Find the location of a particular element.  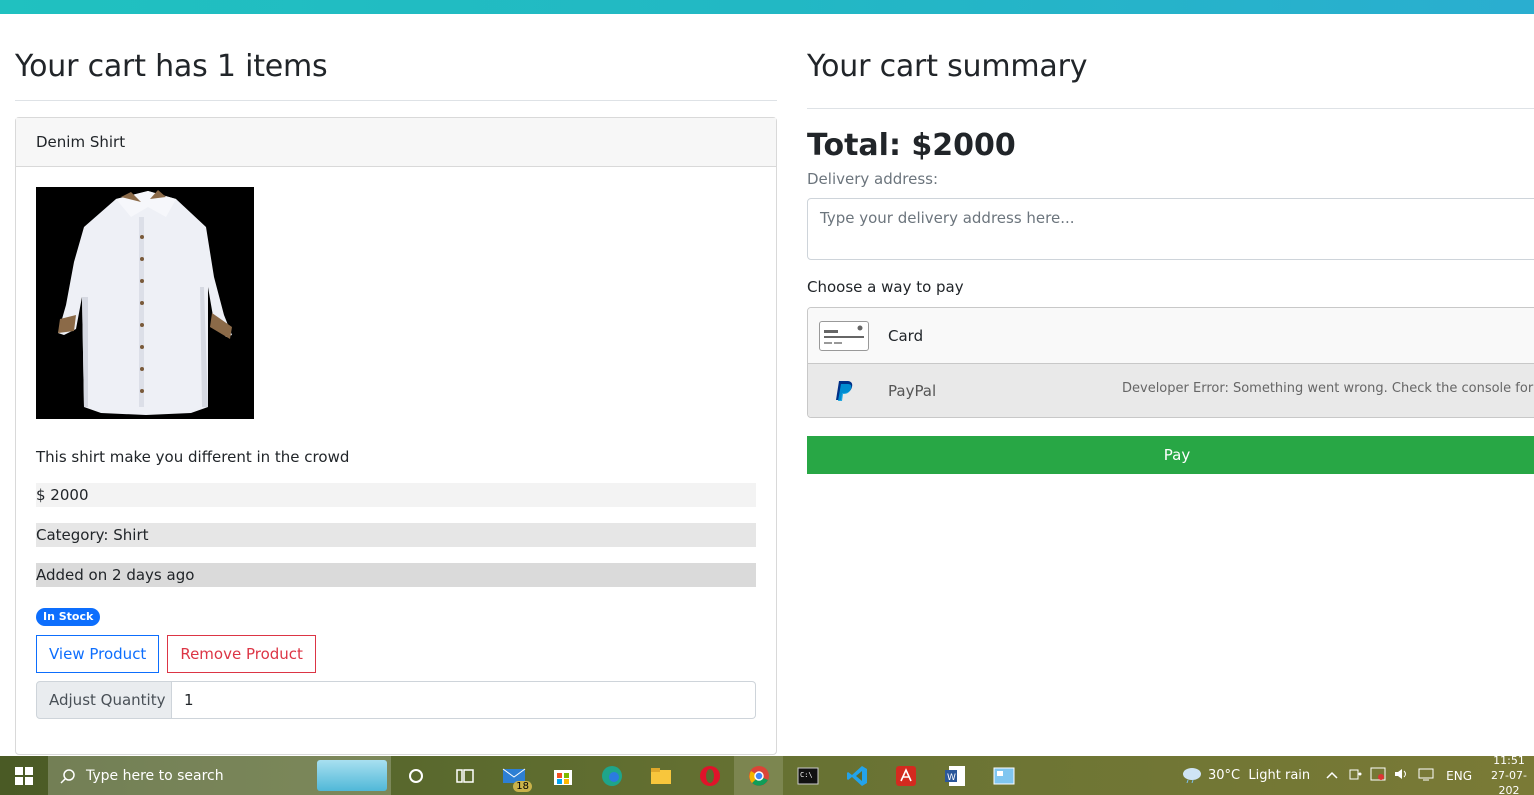

file-explorer-icon is located at coordinates (660, 775).